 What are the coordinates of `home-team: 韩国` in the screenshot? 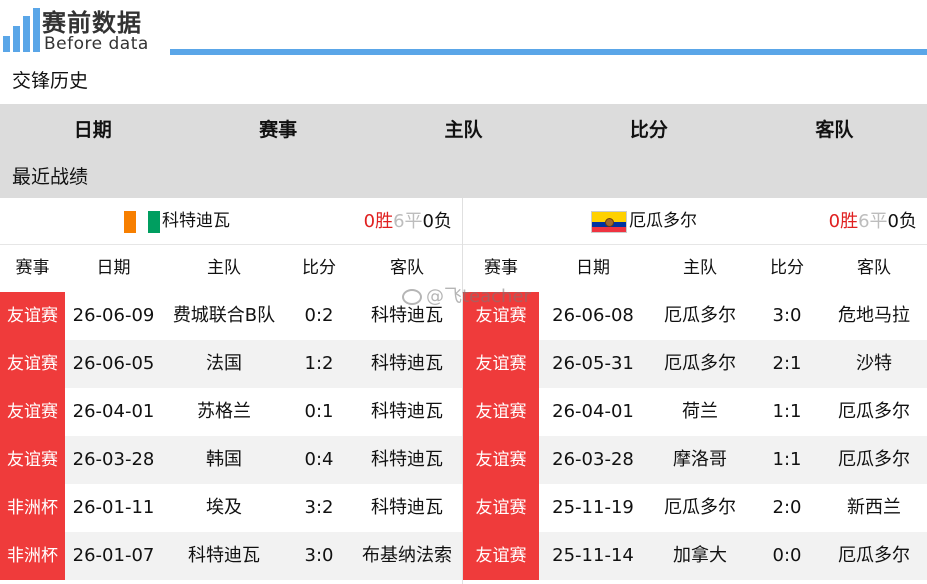 It's located at (224, 459).